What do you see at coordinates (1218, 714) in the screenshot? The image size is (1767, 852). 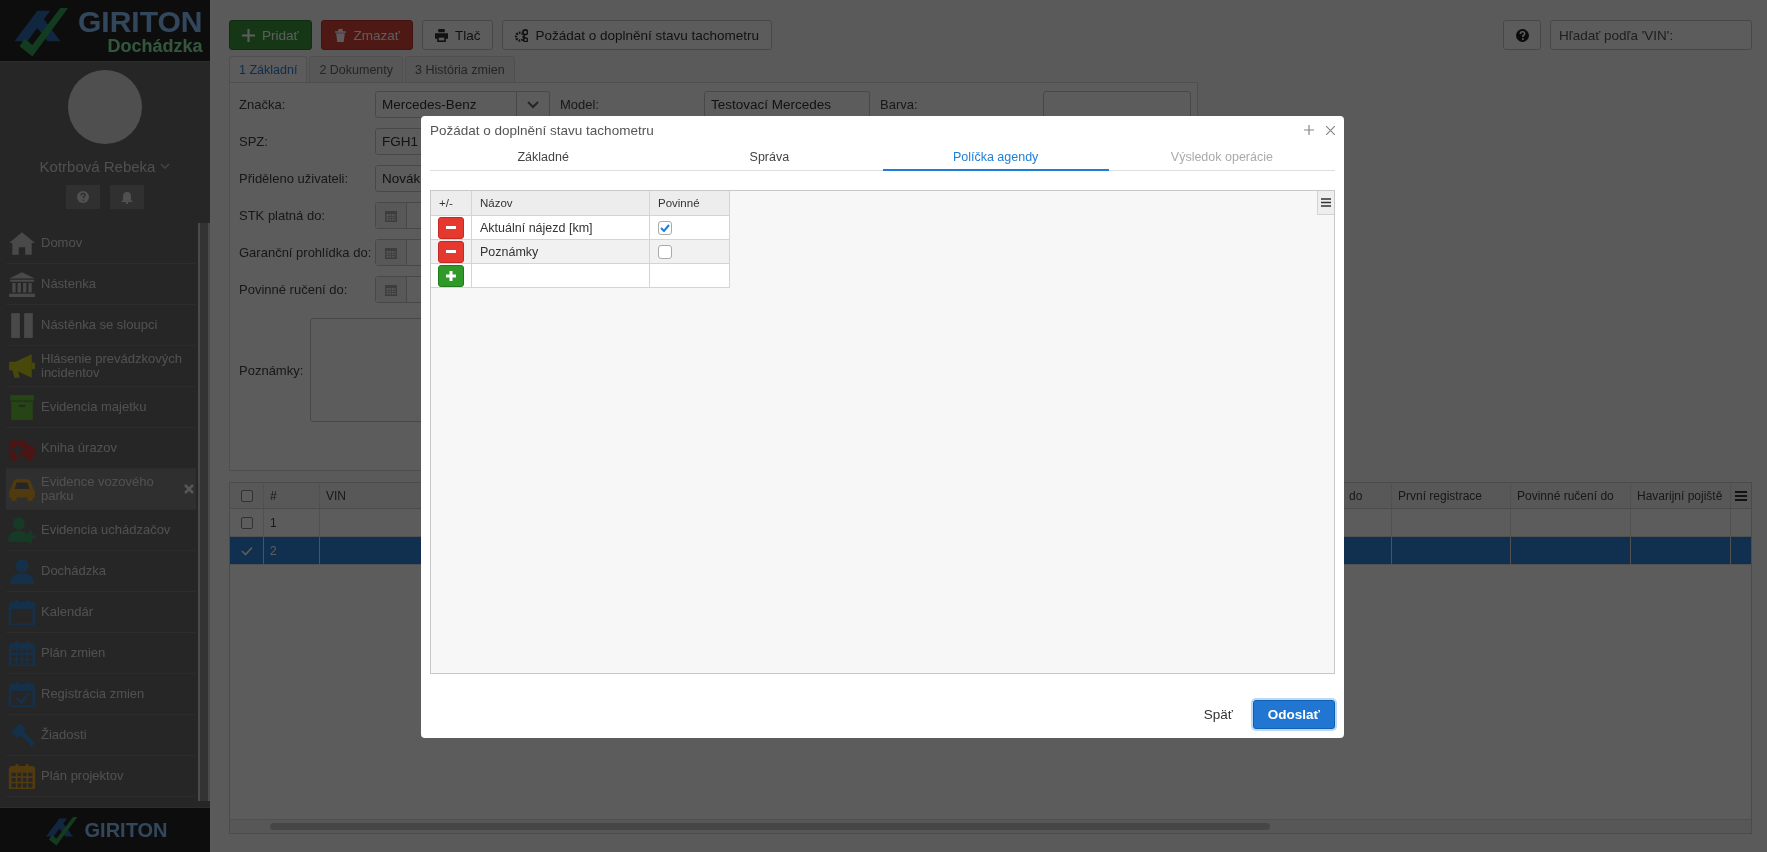 I see `back-button: Späť` at bounding box center [1218, 714].